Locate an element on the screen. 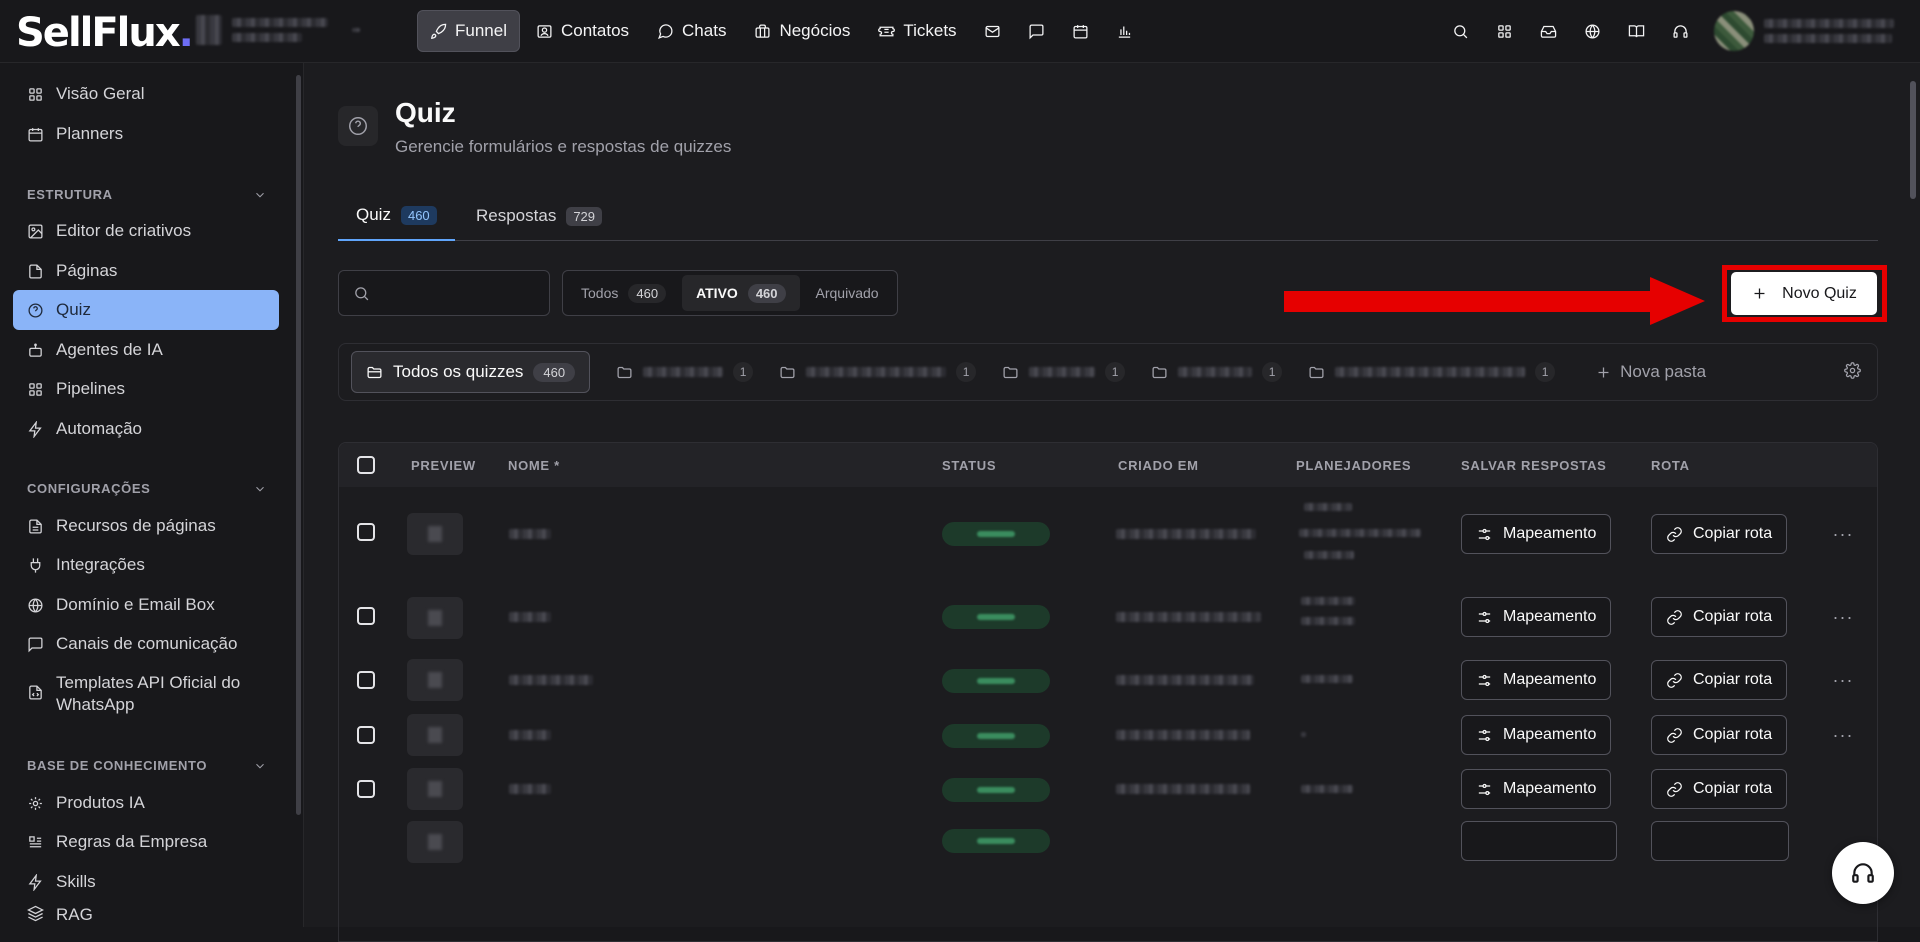 The height and width of the screenshot is (942, 1920). user-menu is located at coordinates (1814, 31).